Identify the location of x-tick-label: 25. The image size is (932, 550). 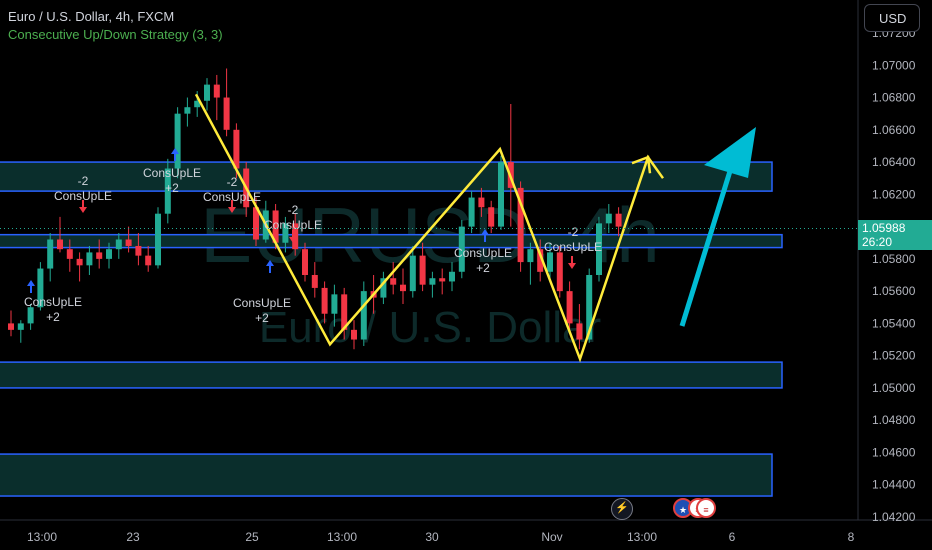
(252, 537).